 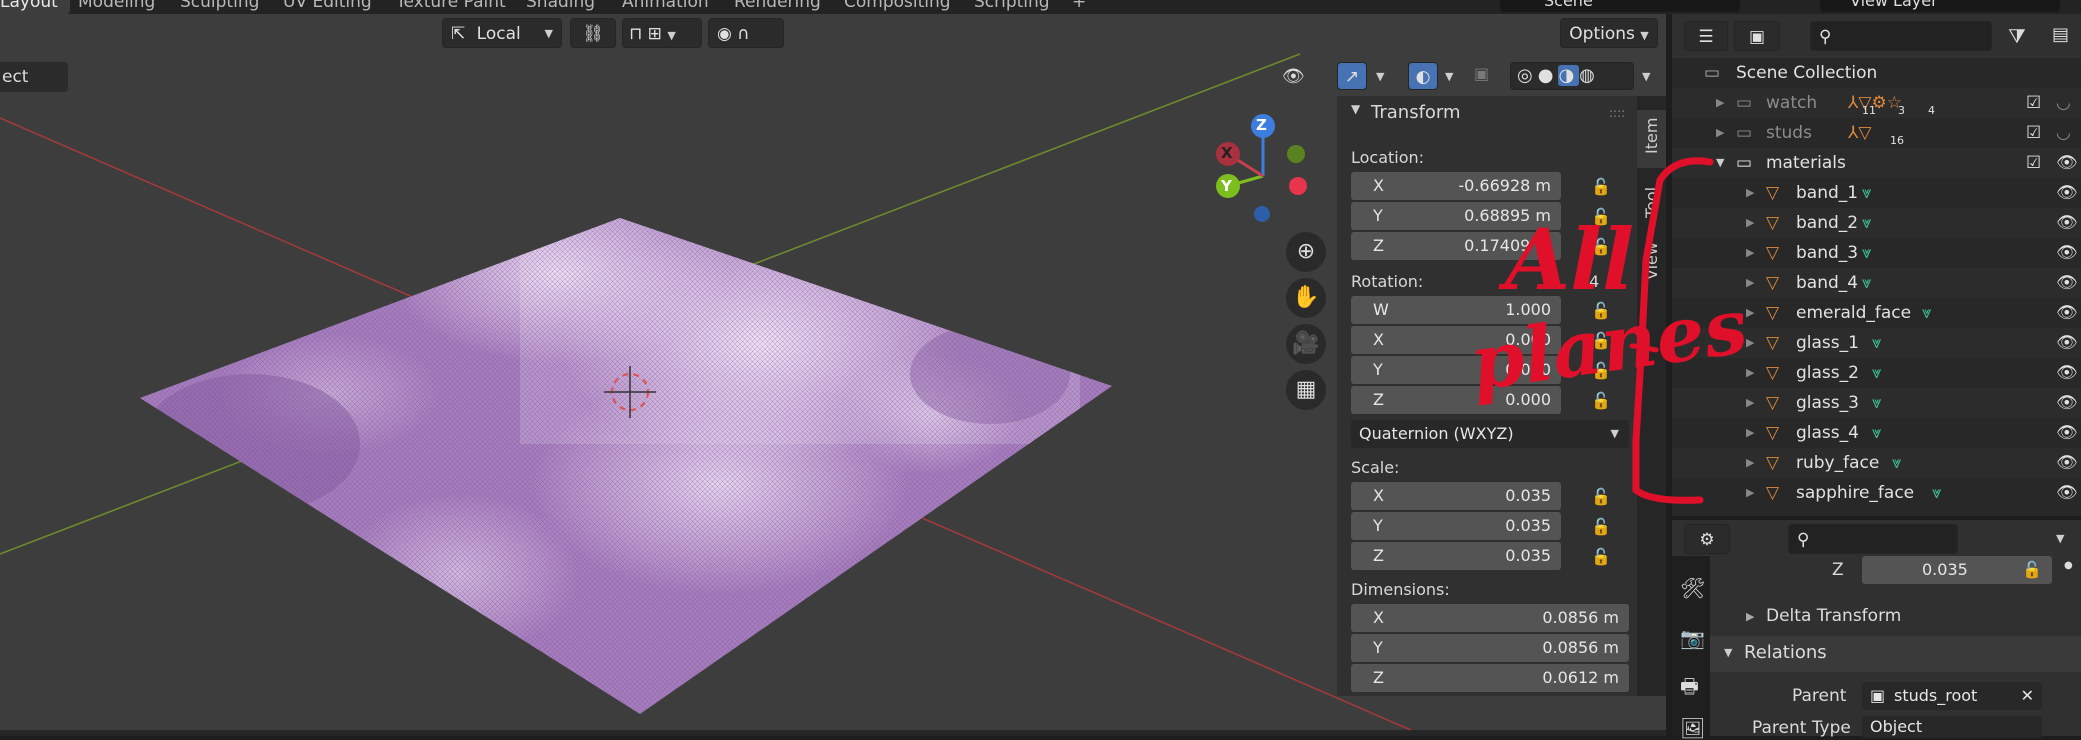 I want to click on overlays-toggle-icon: ◐, so click(x=1423, y=76).